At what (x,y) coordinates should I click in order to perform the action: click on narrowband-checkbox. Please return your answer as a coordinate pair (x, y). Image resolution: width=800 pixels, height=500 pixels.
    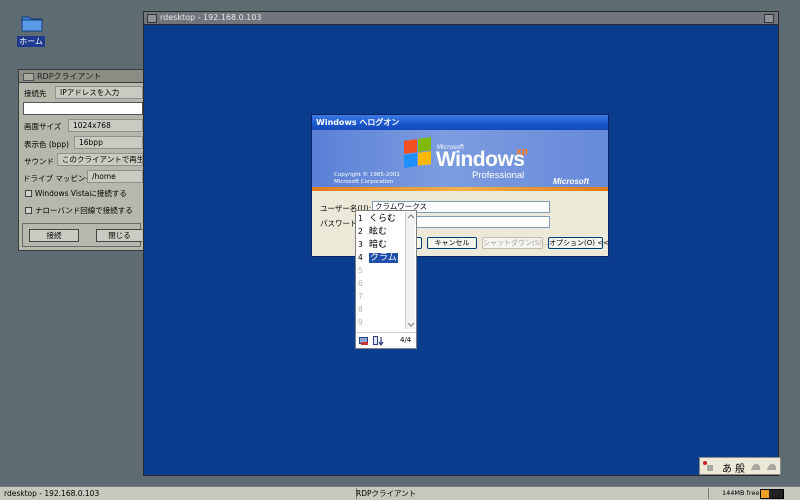
    Looking at the image, I should click on (28, 210).